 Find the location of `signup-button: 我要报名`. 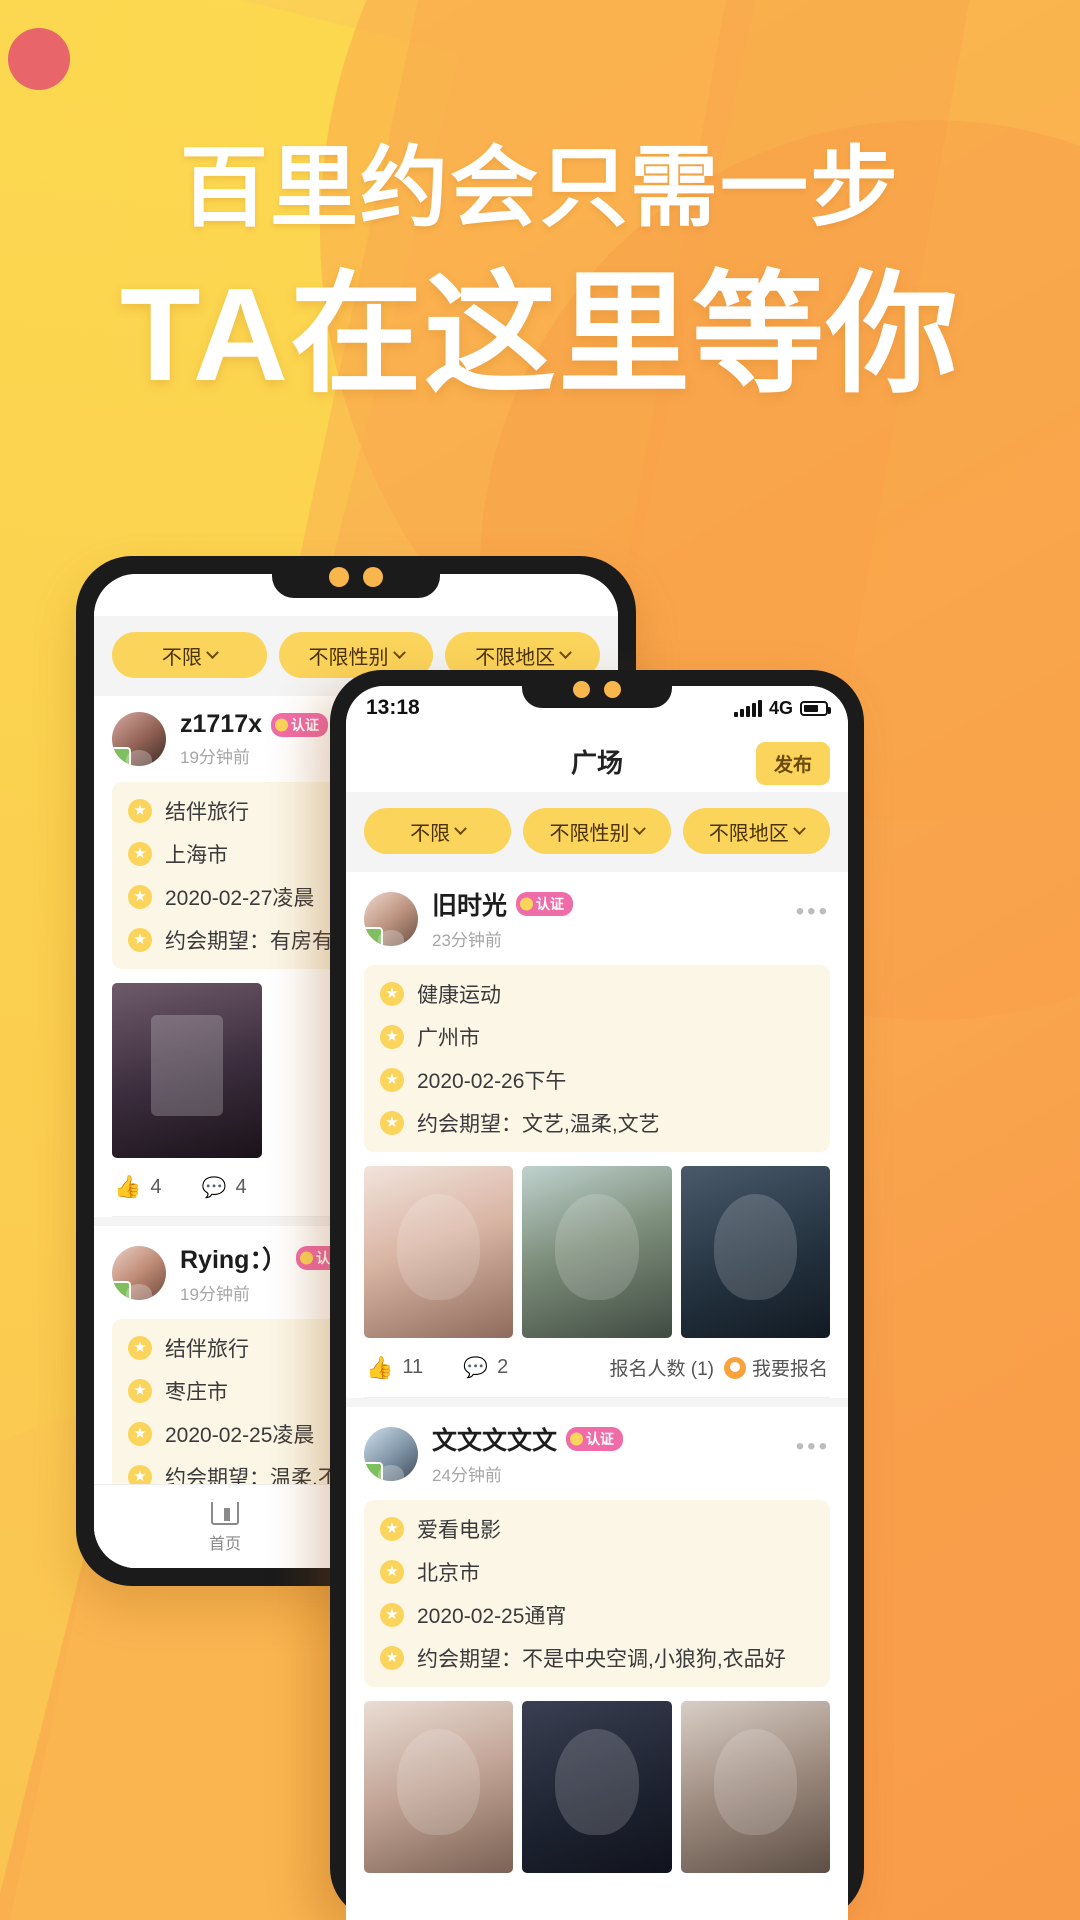

signup-button: 我要报名 is located at coordinates (775, 1367).